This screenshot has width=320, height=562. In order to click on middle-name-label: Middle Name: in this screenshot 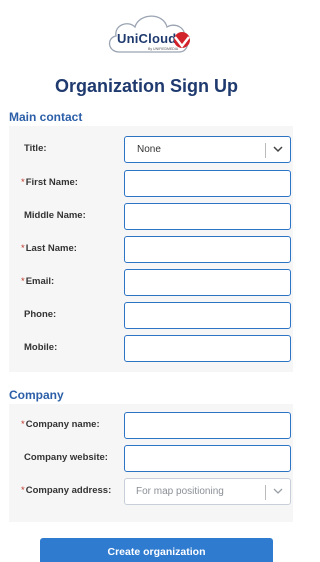, I will do `click(55, 215)`.